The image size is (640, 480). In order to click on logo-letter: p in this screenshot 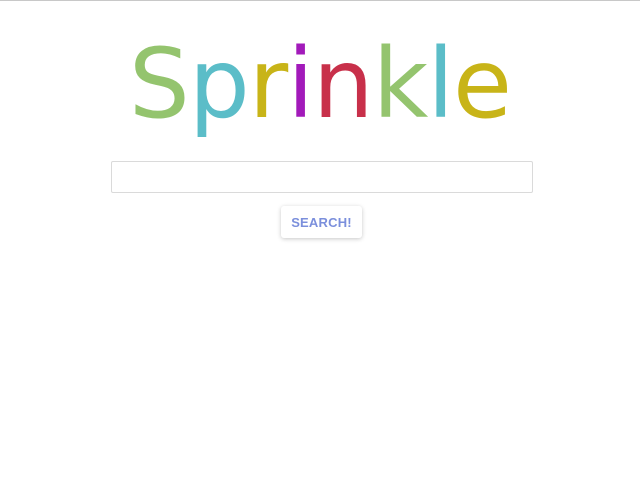, I will do `click(219, 84)`.